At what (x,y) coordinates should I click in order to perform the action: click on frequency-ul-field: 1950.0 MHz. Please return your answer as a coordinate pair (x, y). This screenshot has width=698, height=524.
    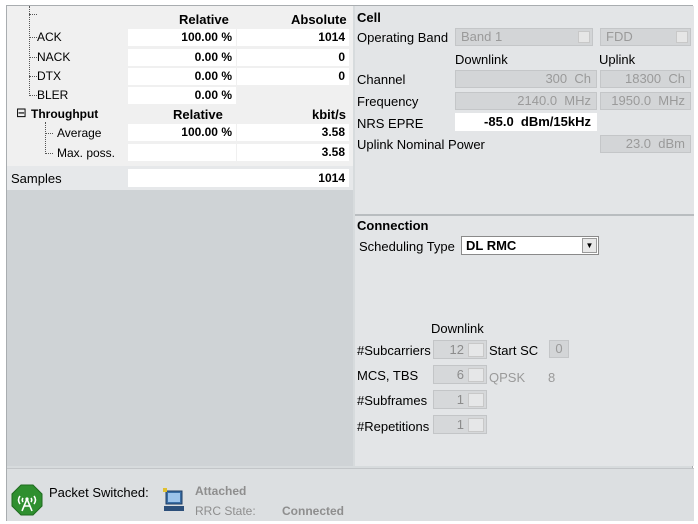
    Looking at the image, I should click on (645, 101).